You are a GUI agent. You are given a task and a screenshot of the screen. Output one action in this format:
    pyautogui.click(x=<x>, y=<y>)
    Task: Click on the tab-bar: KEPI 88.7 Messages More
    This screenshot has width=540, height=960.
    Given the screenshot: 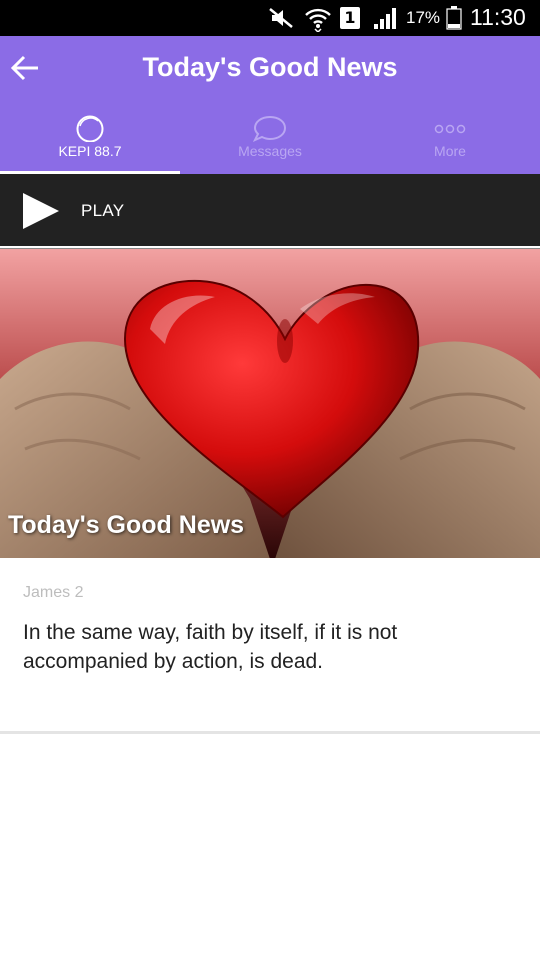 What is the action you would take?
    pyautogui.click(x=270, y=142)
    